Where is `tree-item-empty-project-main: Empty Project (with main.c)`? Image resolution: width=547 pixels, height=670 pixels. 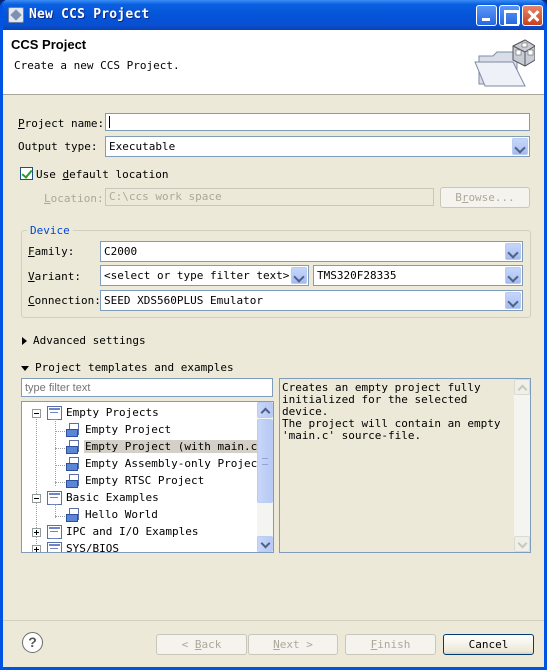 tree-item-empty-project-main: Empty Project (with main.c) is located at coordinates (143, 447).